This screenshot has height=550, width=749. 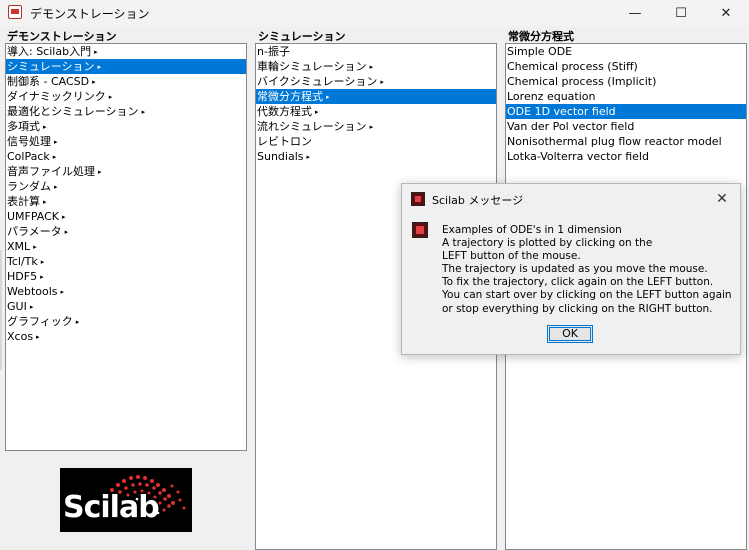 What do you see at coordinates (582, 81) in the screenshot?
I see `list-item-label: Chemical process (Implicit)` at bounding box center [582, 81].